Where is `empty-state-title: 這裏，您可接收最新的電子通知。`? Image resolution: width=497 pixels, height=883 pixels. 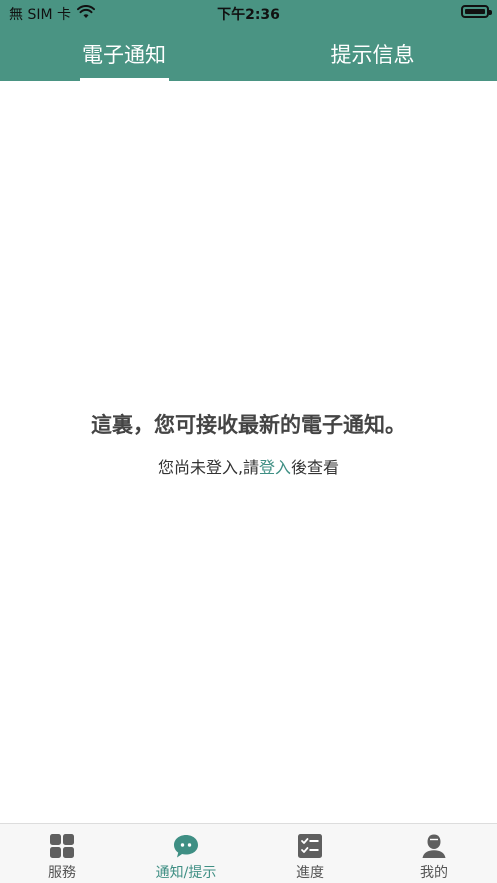 empty-state-title: 這裏，您可接收最新的電子通知。 is located at coordinates (248, 425).